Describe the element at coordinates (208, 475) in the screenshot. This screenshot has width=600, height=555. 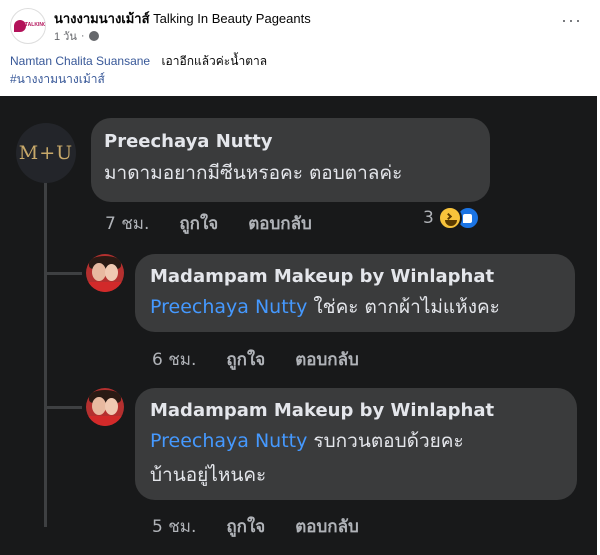
I see `reply-text-line2: บ้านอยู่ไหนคะ` at that location.